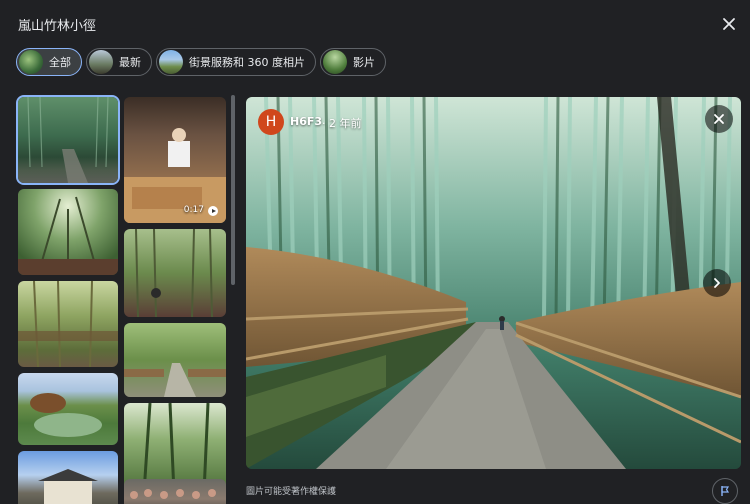 The image size is (750, 504). Describe the element at coordinates (233, 190) in the screenshot. I see `grid-scrollbar` at that location.